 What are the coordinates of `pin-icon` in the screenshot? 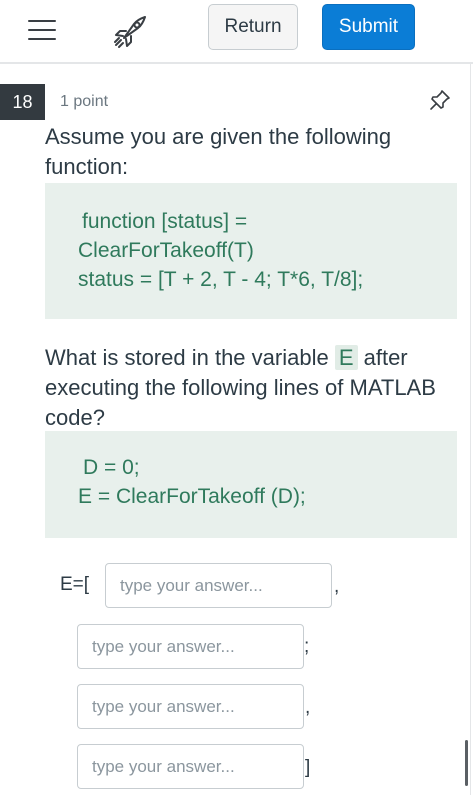 It's located at (440, 100).